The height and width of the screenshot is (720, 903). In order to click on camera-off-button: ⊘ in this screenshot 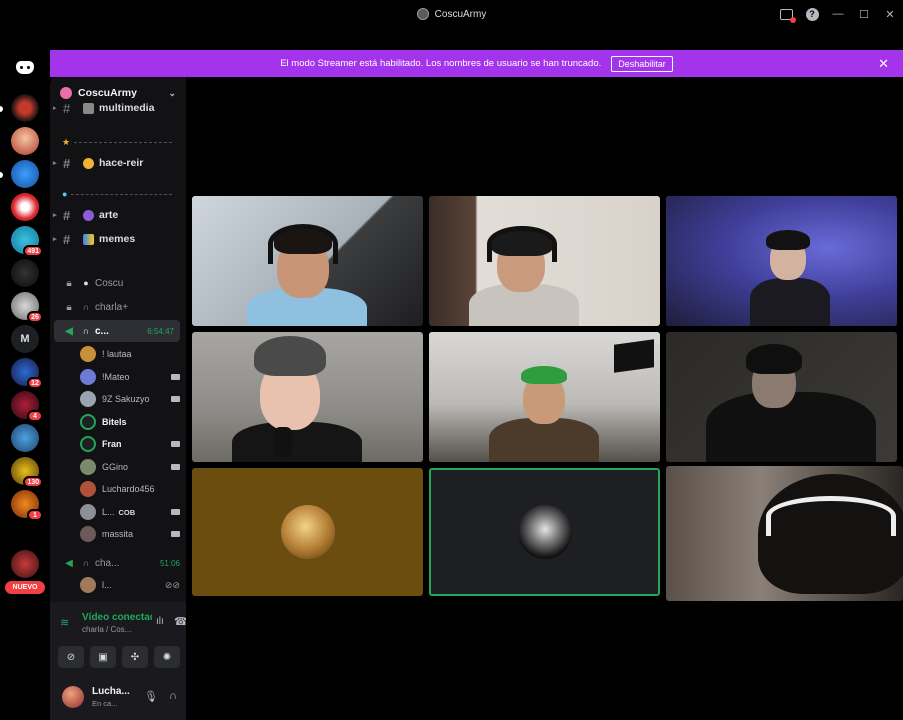, I will do `click(71, 657)`.